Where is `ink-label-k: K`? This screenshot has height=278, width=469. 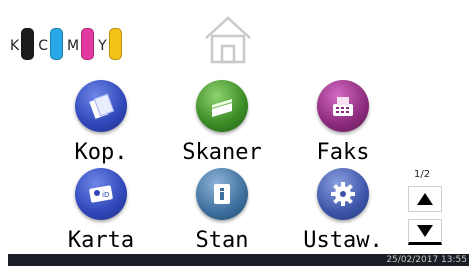
ink-label-k: K is located at coordinates (15, 46).